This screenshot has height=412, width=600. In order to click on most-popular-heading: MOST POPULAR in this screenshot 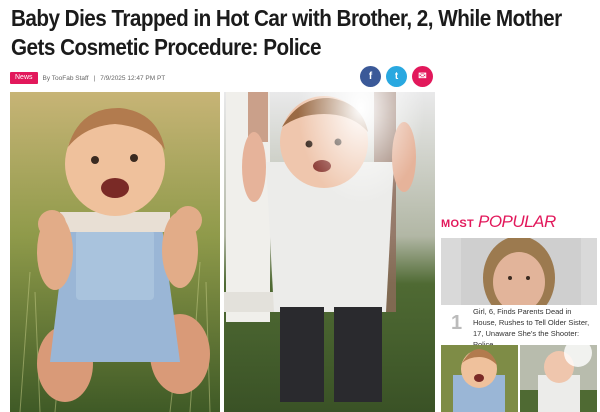, I will do `click(498, 222)`.